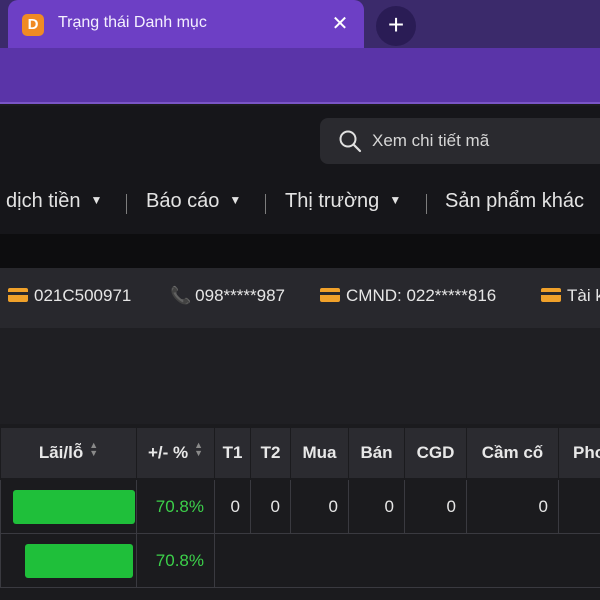 This screenshot has height=600, width=600. What do you see at coordinates (300, 76) in the screenshot?
I see `browser-toolbar` at bounding box center [300, 76].